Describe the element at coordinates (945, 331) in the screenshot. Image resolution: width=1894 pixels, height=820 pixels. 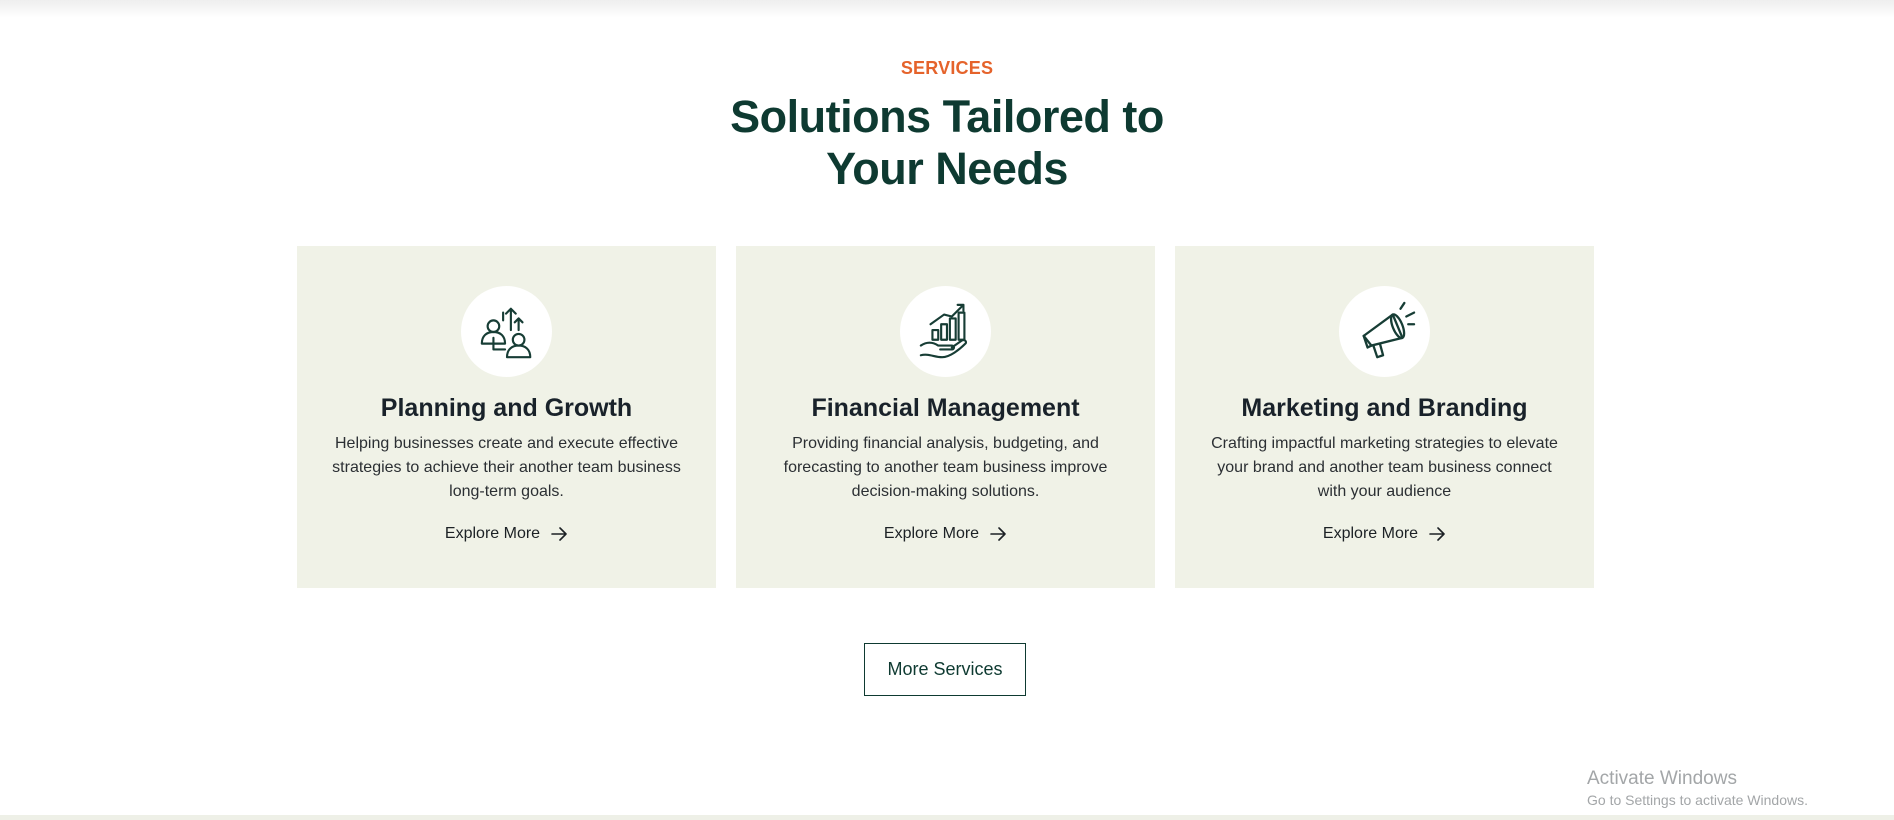
I see `financial-chart-hand-icon` at that location.